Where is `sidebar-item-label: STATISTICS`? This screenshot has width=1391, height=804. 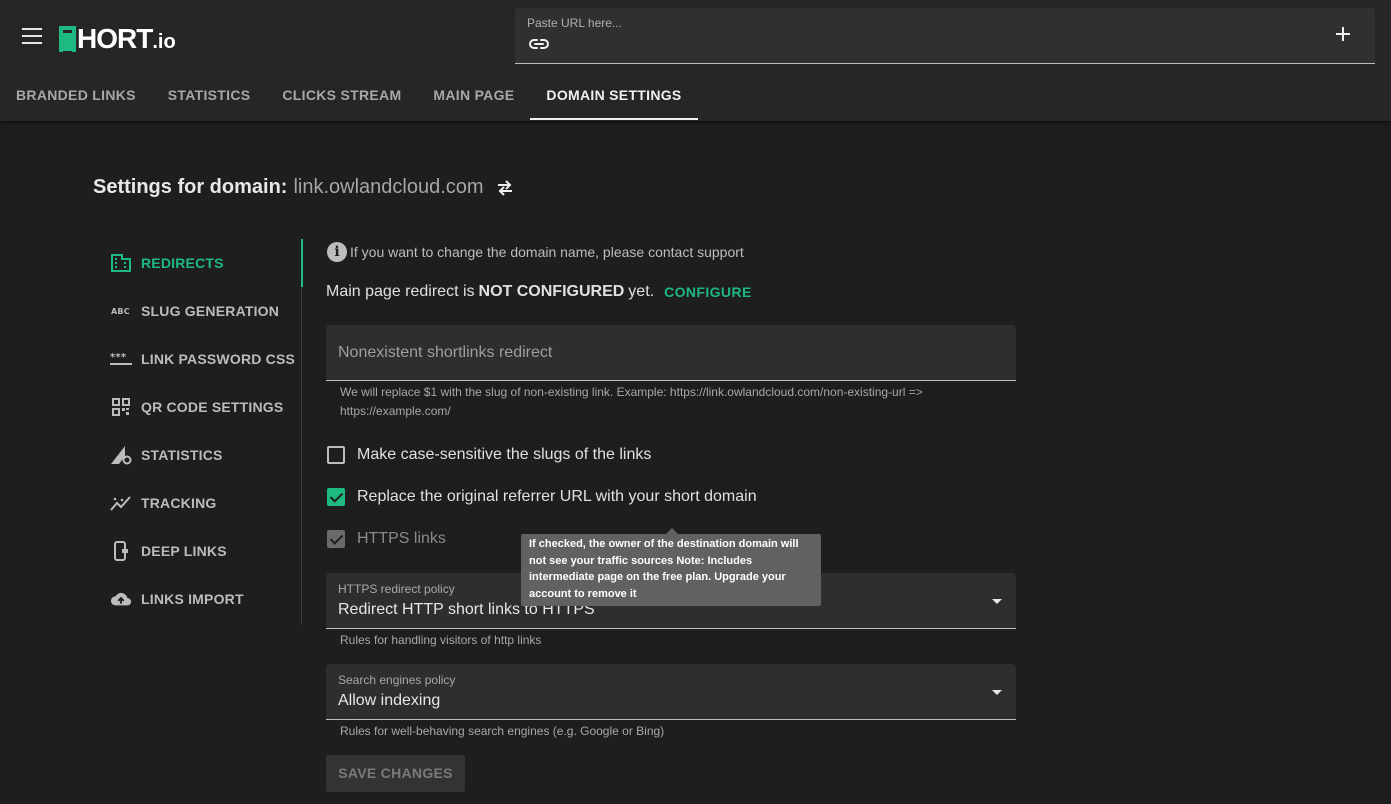 sidebar-item-label: STATISTICS is located at coordinates (182, 455).